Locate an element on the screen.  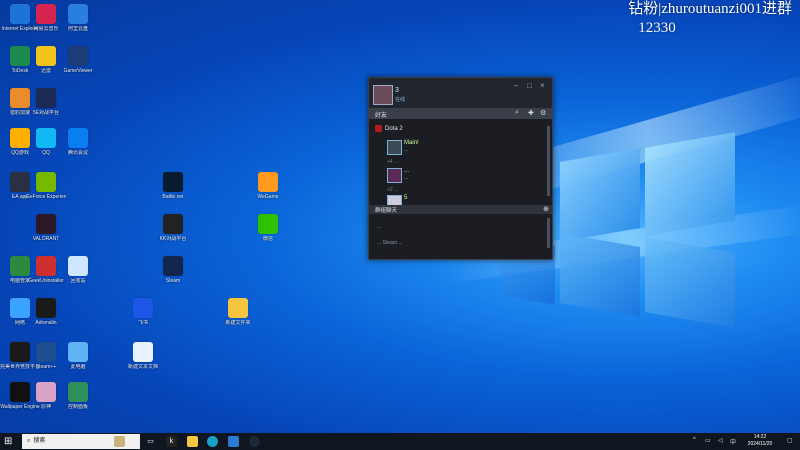
desktop-icon: 此电脑 is located at coordinates (78, 356).